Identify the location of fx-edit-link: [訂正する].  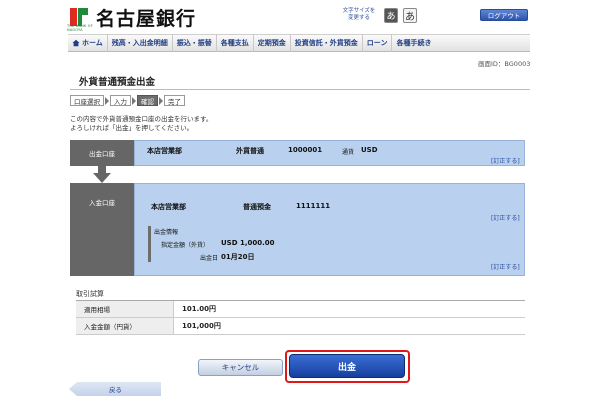
(505, 266).